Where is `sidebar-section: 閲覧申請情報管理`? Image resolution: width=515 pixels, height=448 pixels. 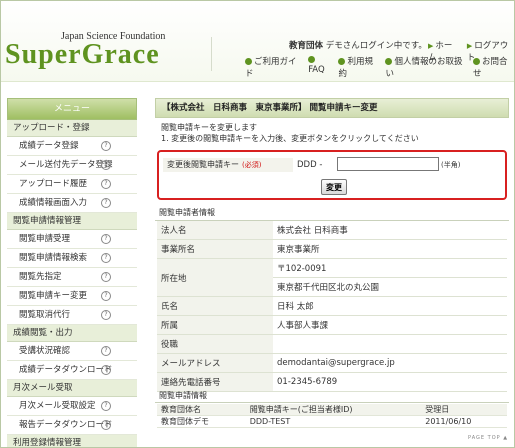 sidebar-section: 閲覧申請情報管理 is located at coordinates (72, 221).